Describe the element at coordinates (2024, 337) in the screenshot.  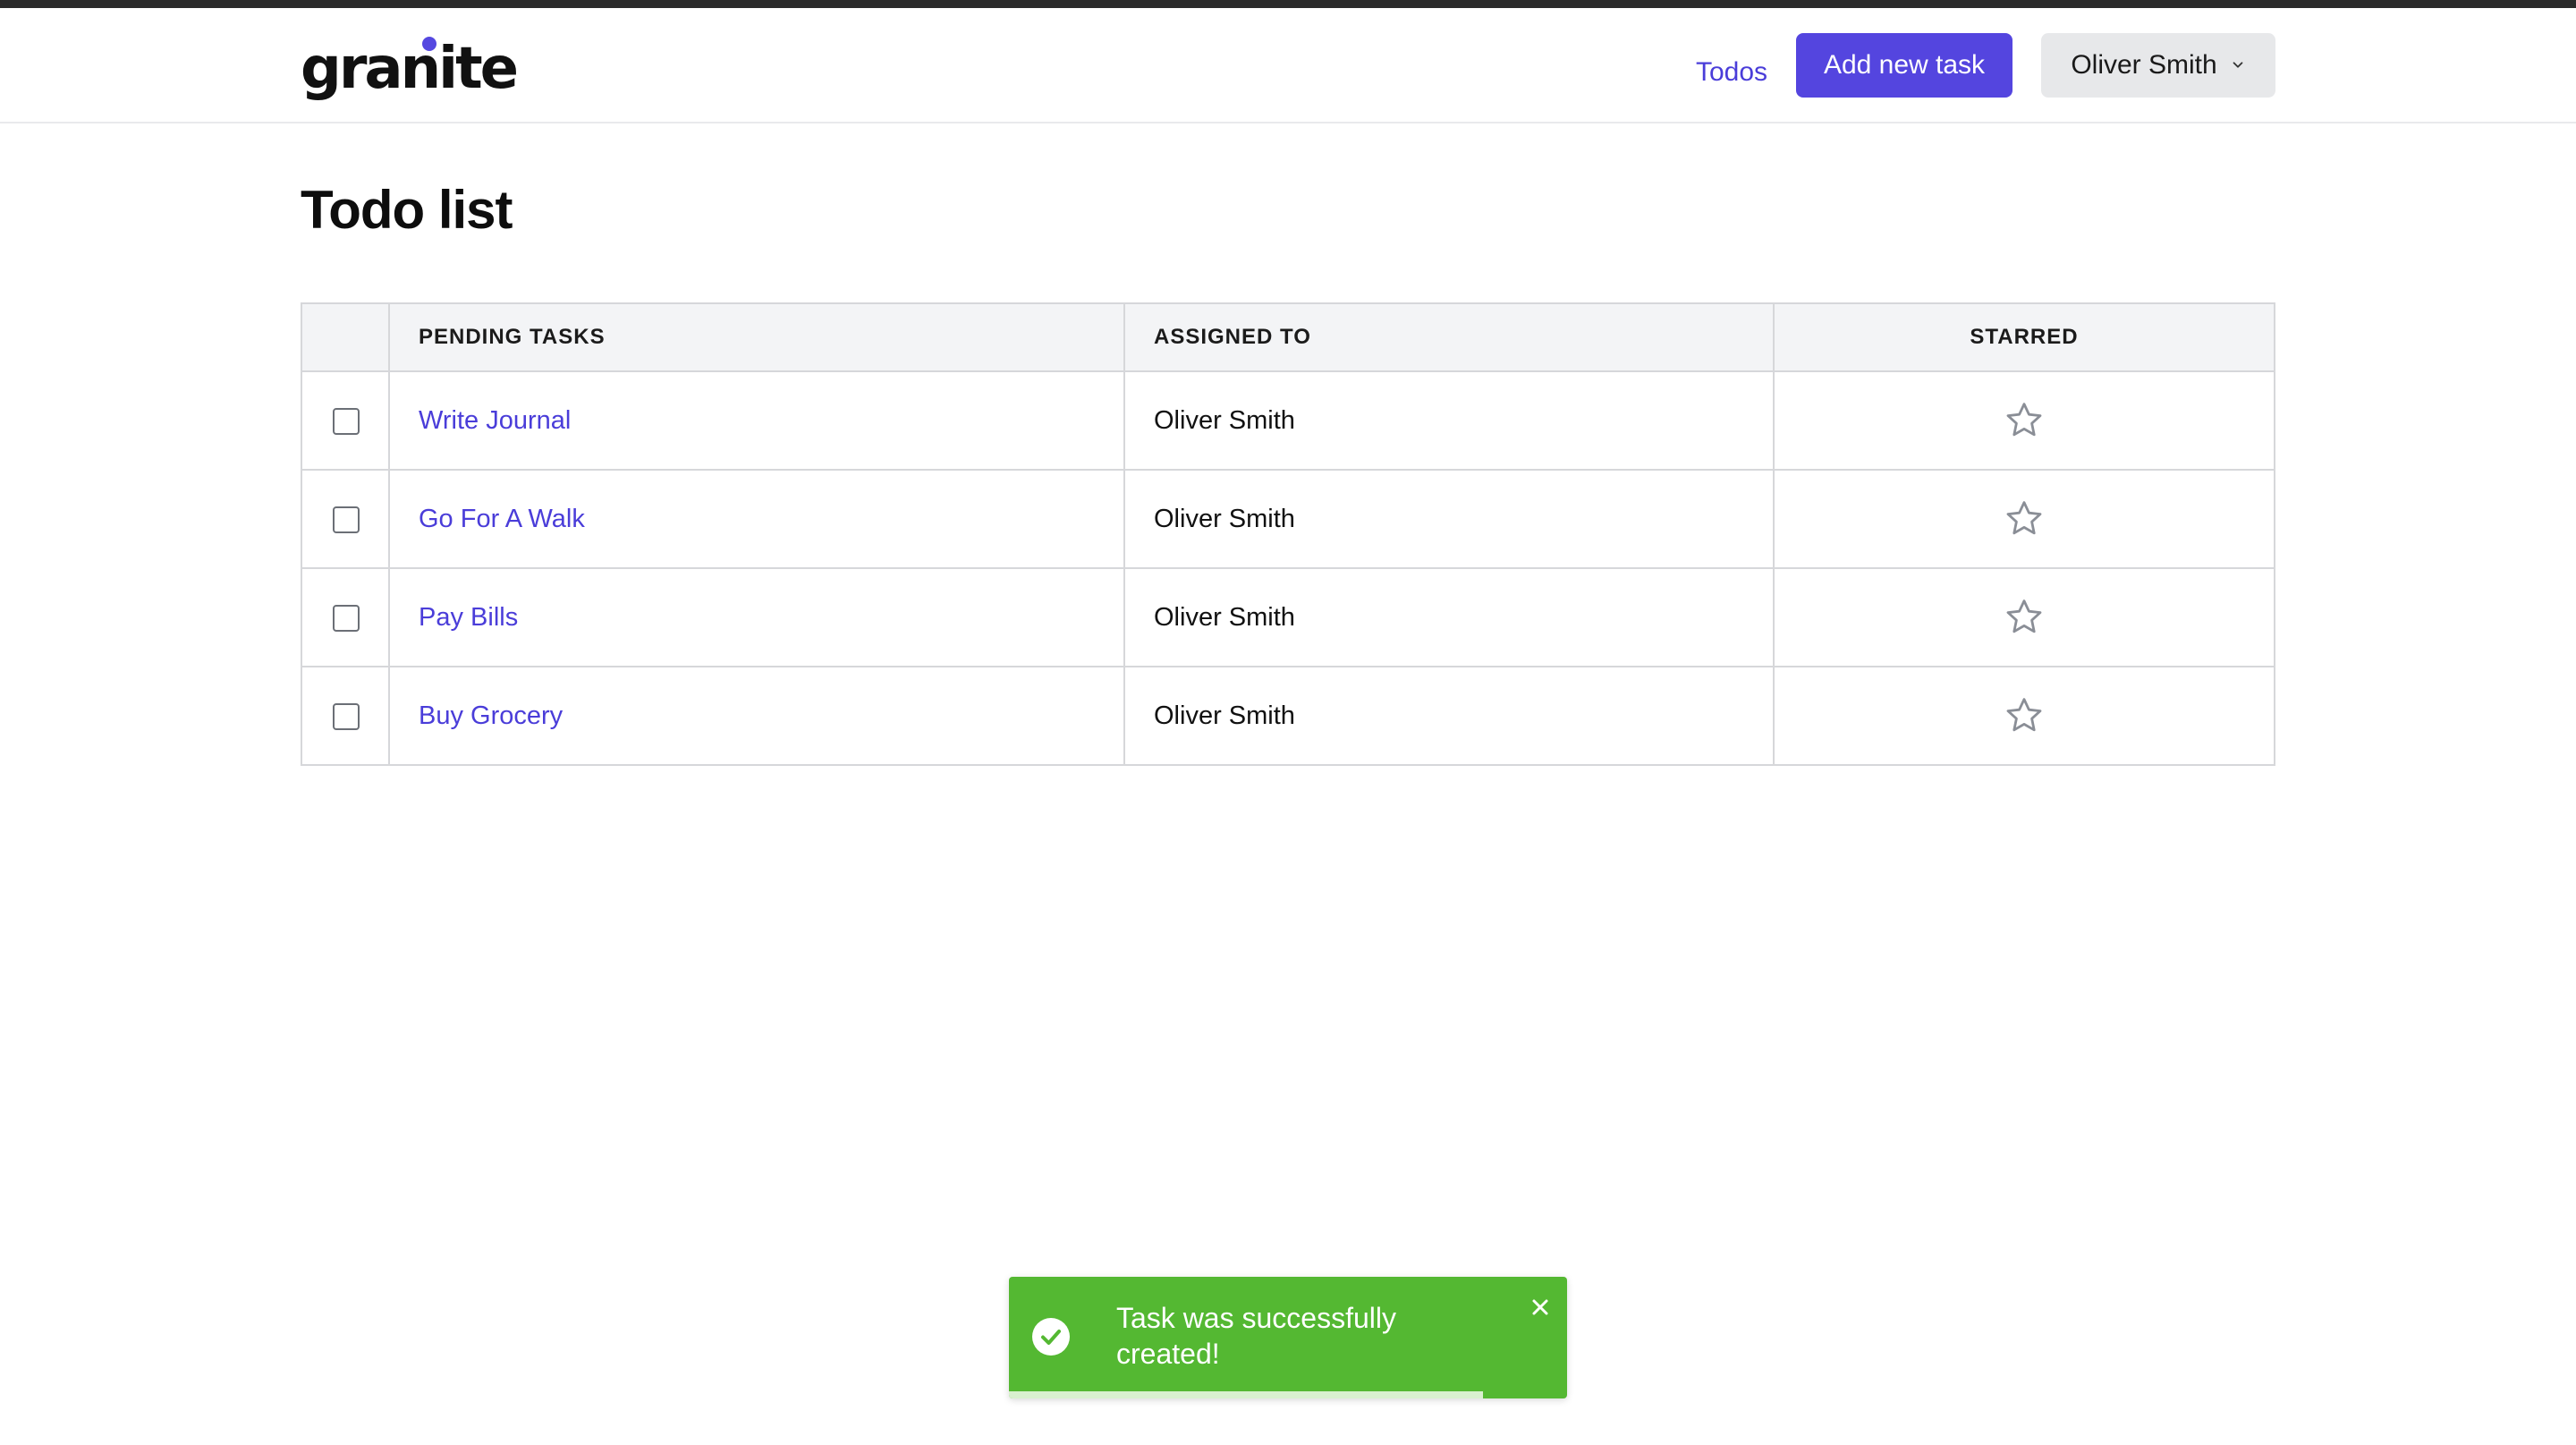
I see `header-starred: STARRED` at that location.